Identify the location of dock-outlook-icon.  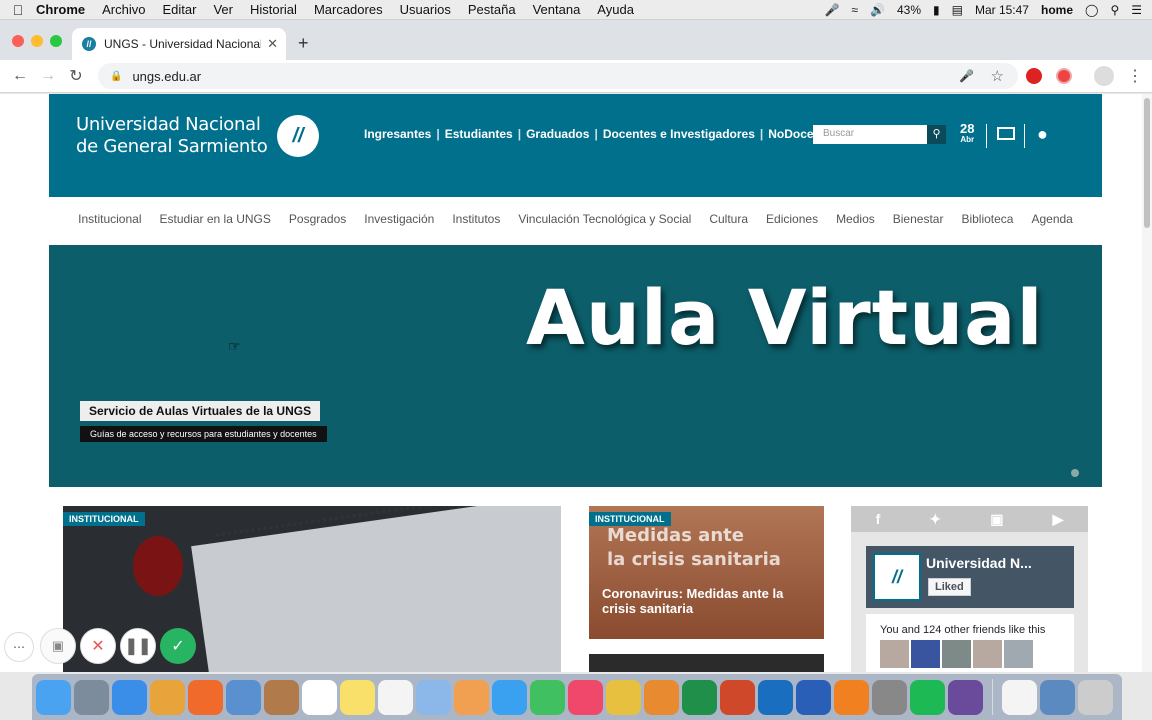
(775, 697).